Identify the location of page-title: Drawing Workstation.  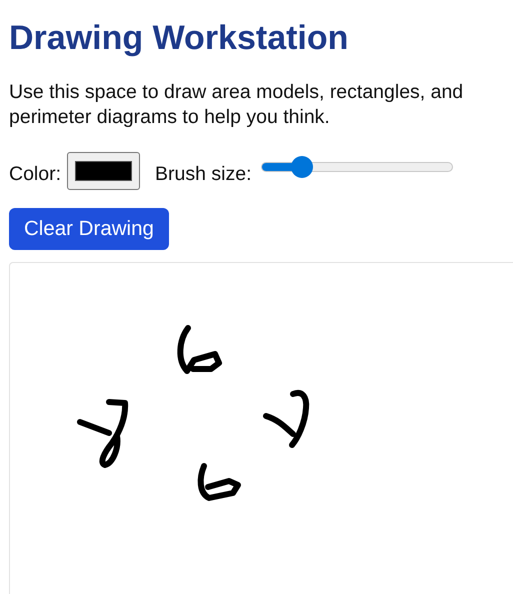
(179, 38).